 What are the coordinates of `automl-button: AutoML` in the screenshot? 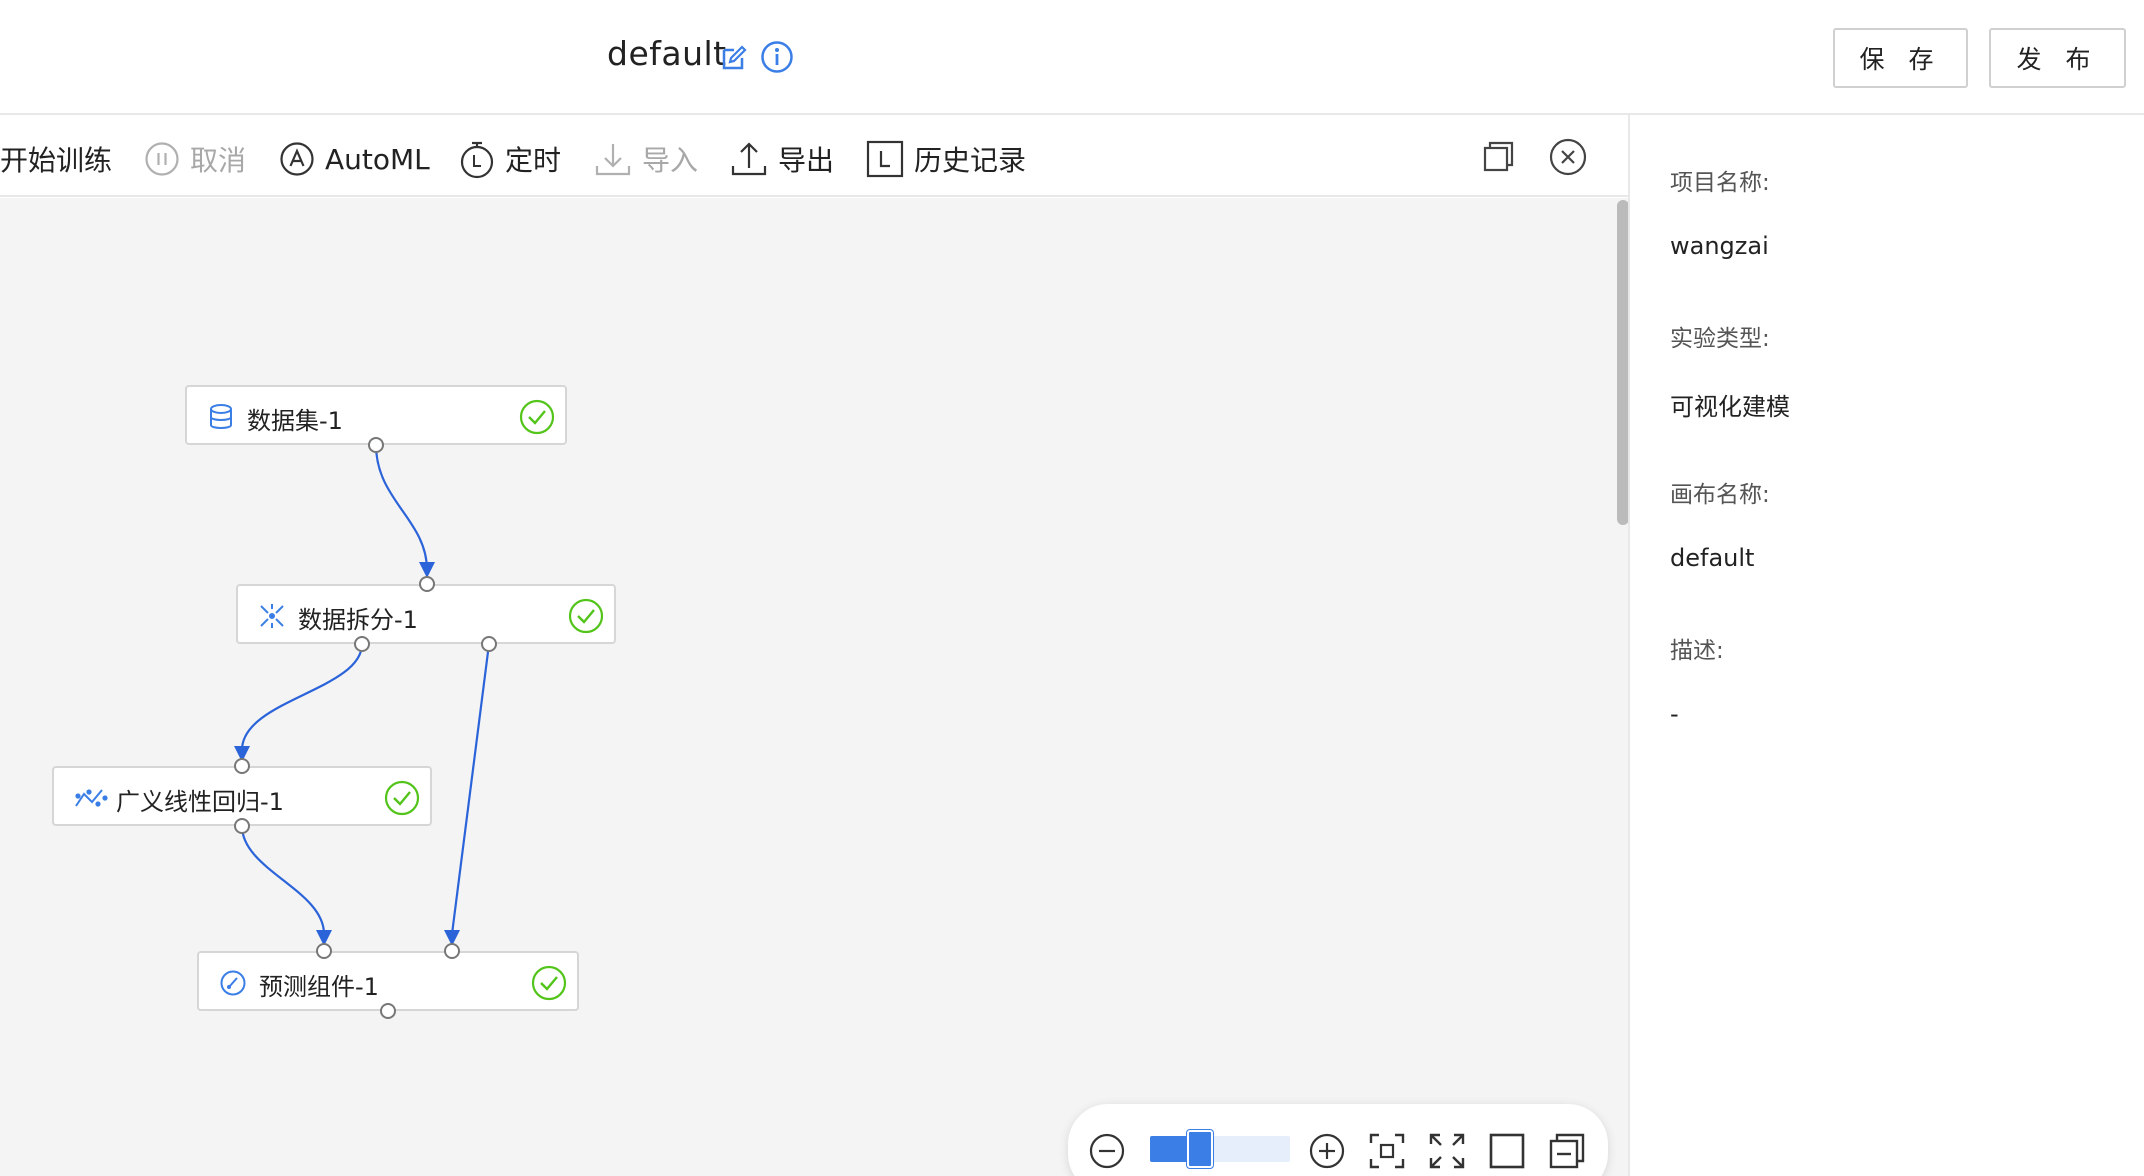 It's located at (354, 159).